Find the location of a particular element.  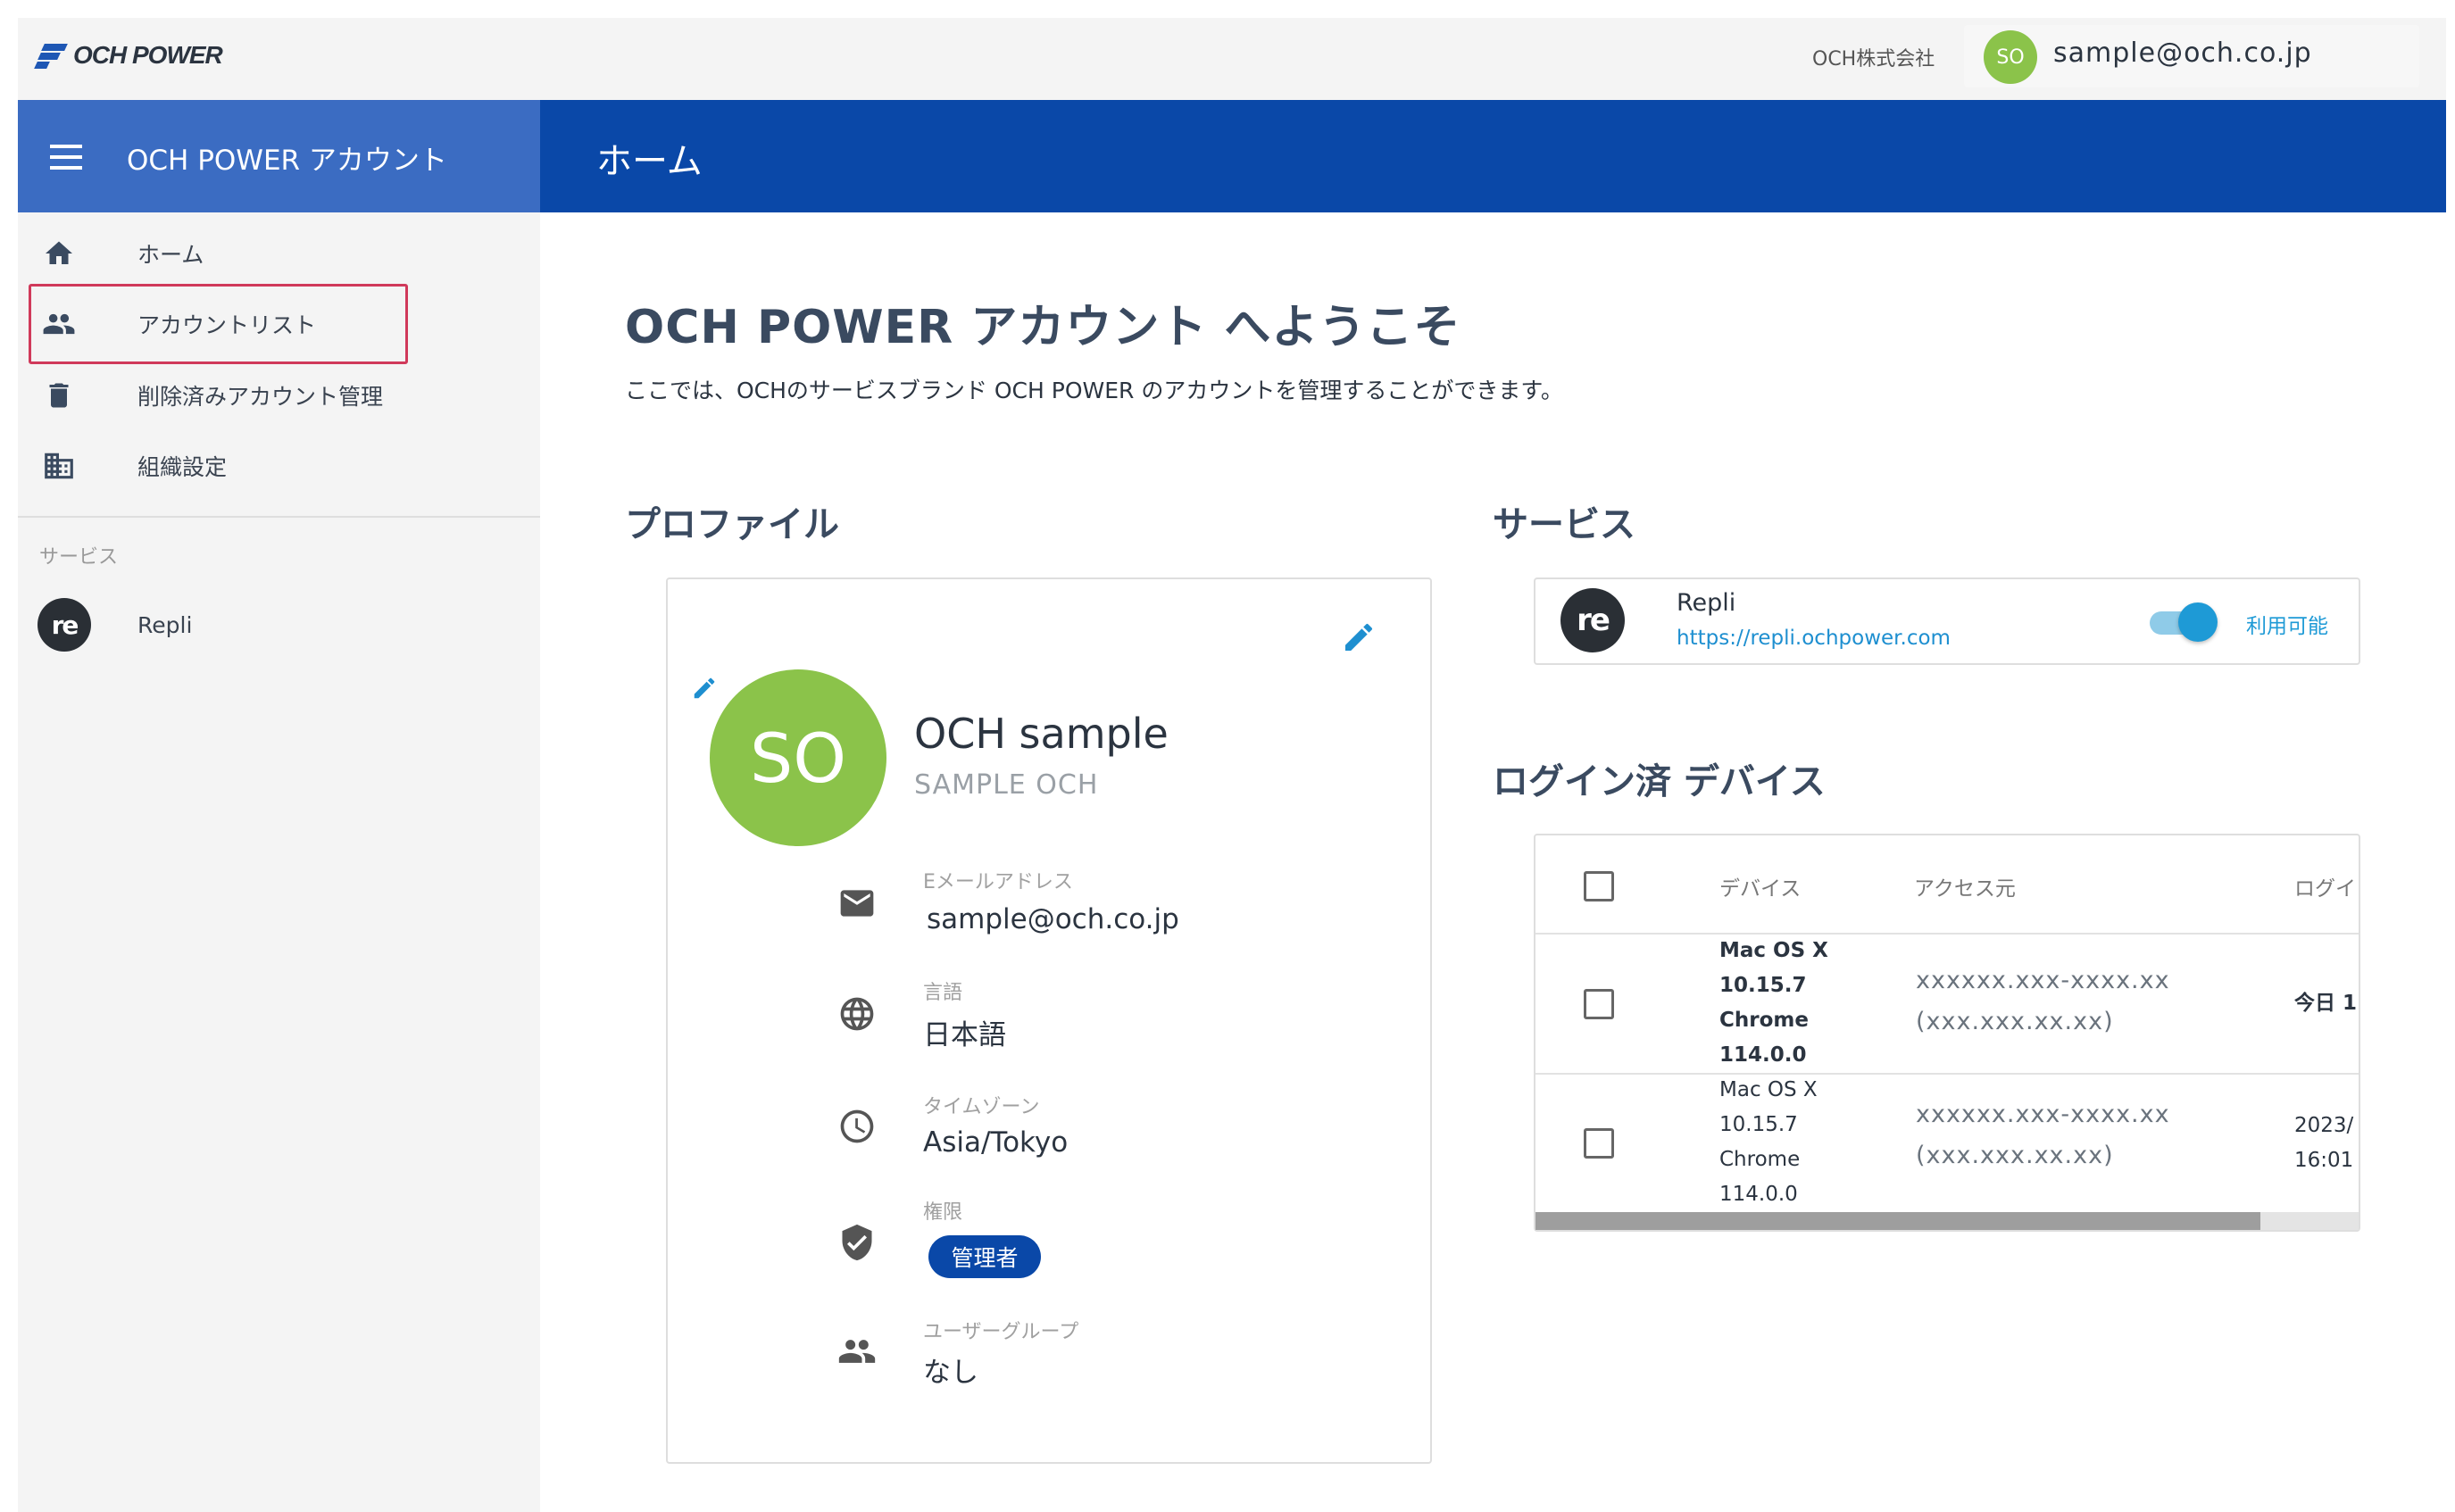

service-name: Repli is located at coordinates (1706, 603).